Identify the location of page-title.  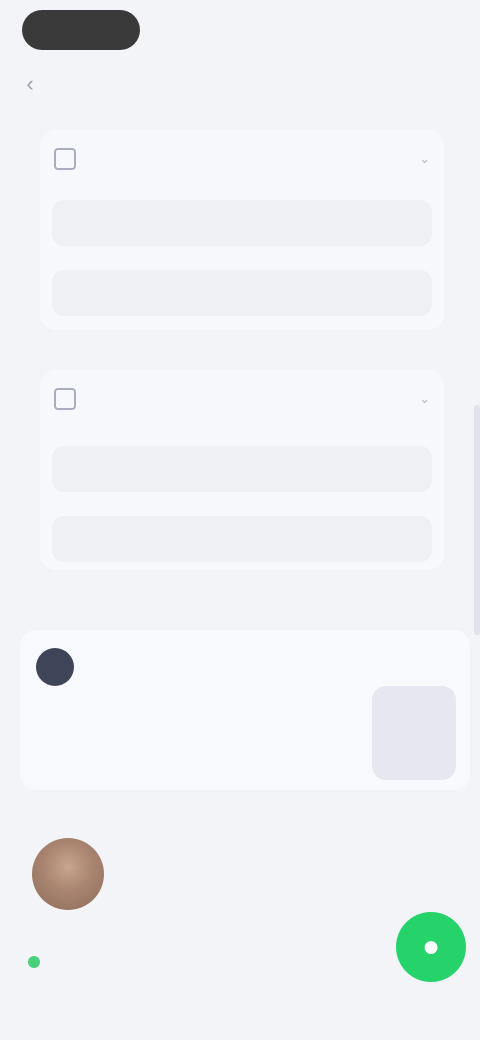
(245, 84).